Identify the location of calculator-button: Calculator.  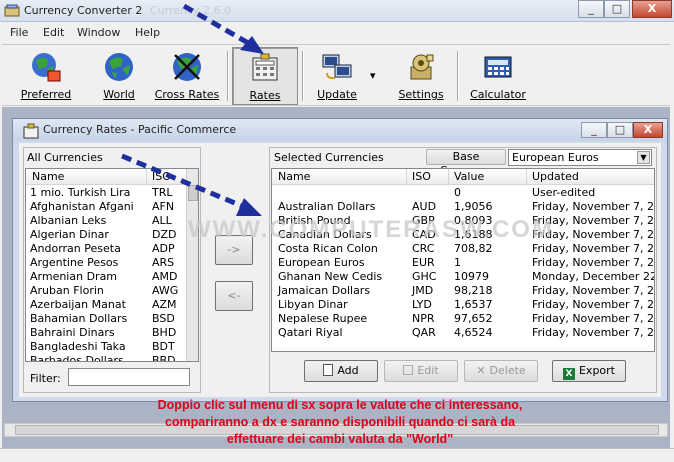
(498, 76).